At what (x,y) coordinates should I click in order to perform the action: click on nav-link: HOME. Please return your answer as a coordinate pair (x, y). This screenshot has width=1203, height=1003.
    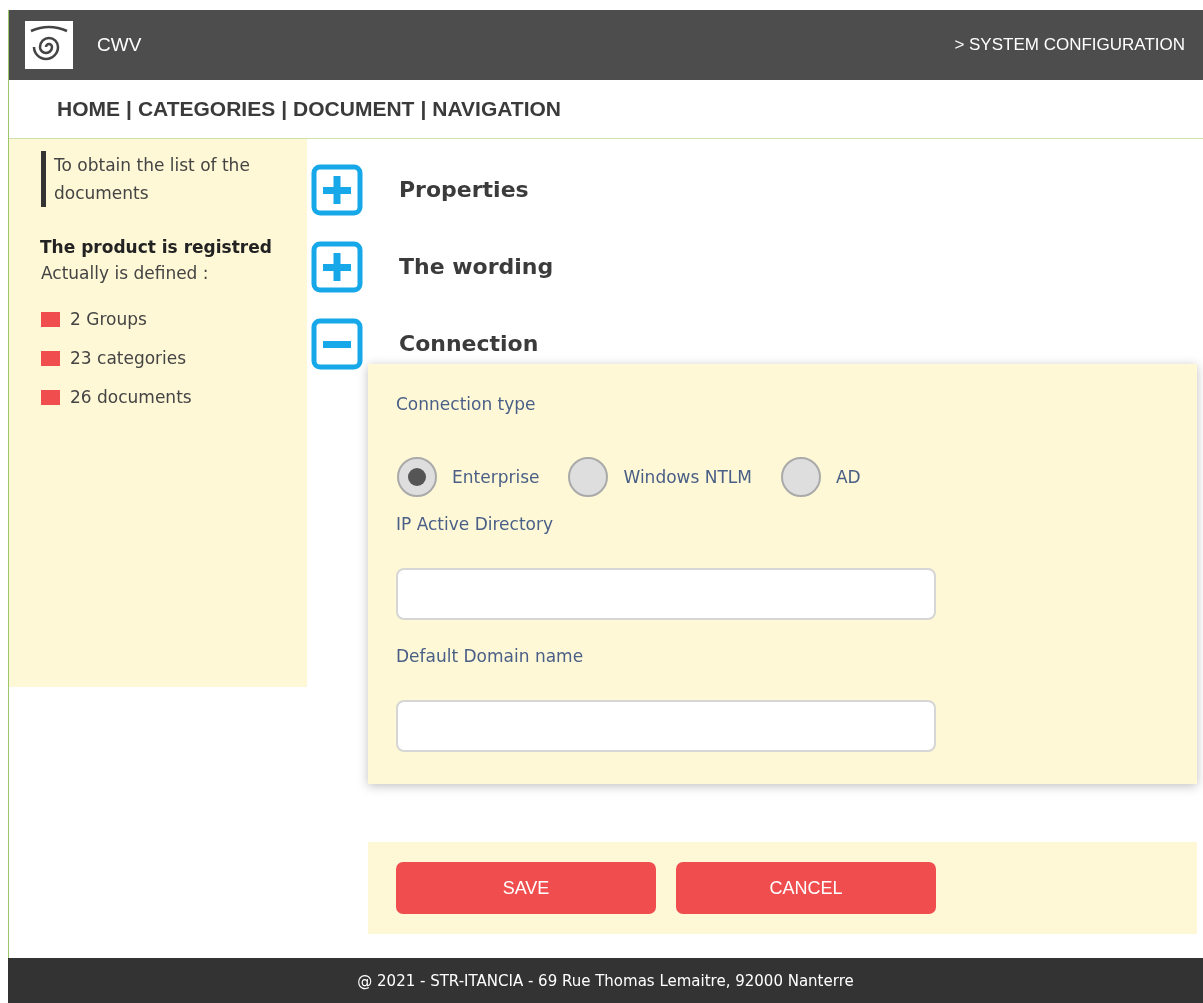
    Looking at the image, I should click on (88, 109).